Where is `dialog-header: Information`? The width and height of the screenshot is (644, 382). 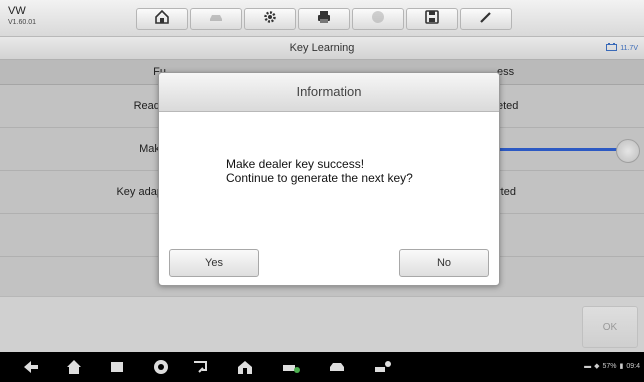 dialog-header: Information is located at coordinates (329, 92).